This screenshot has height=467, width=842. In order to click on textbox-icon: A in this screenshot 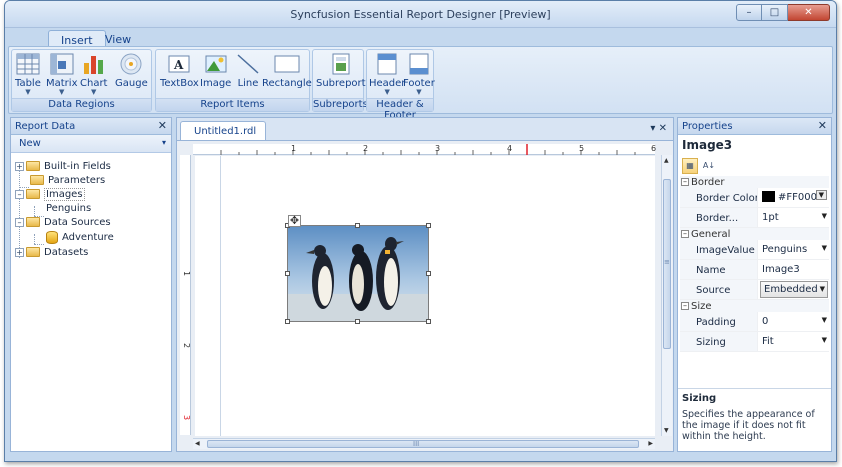, I will do `click(179, 64)`.